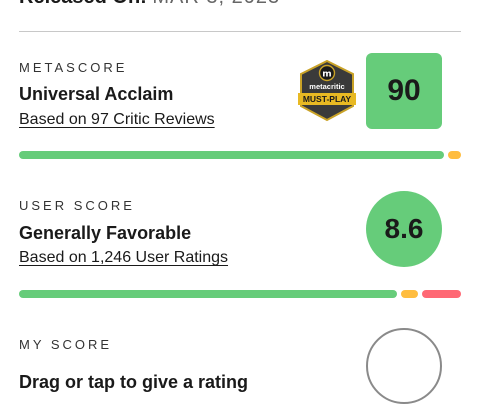  I want to click on svg-text: m, so click(326, 75).